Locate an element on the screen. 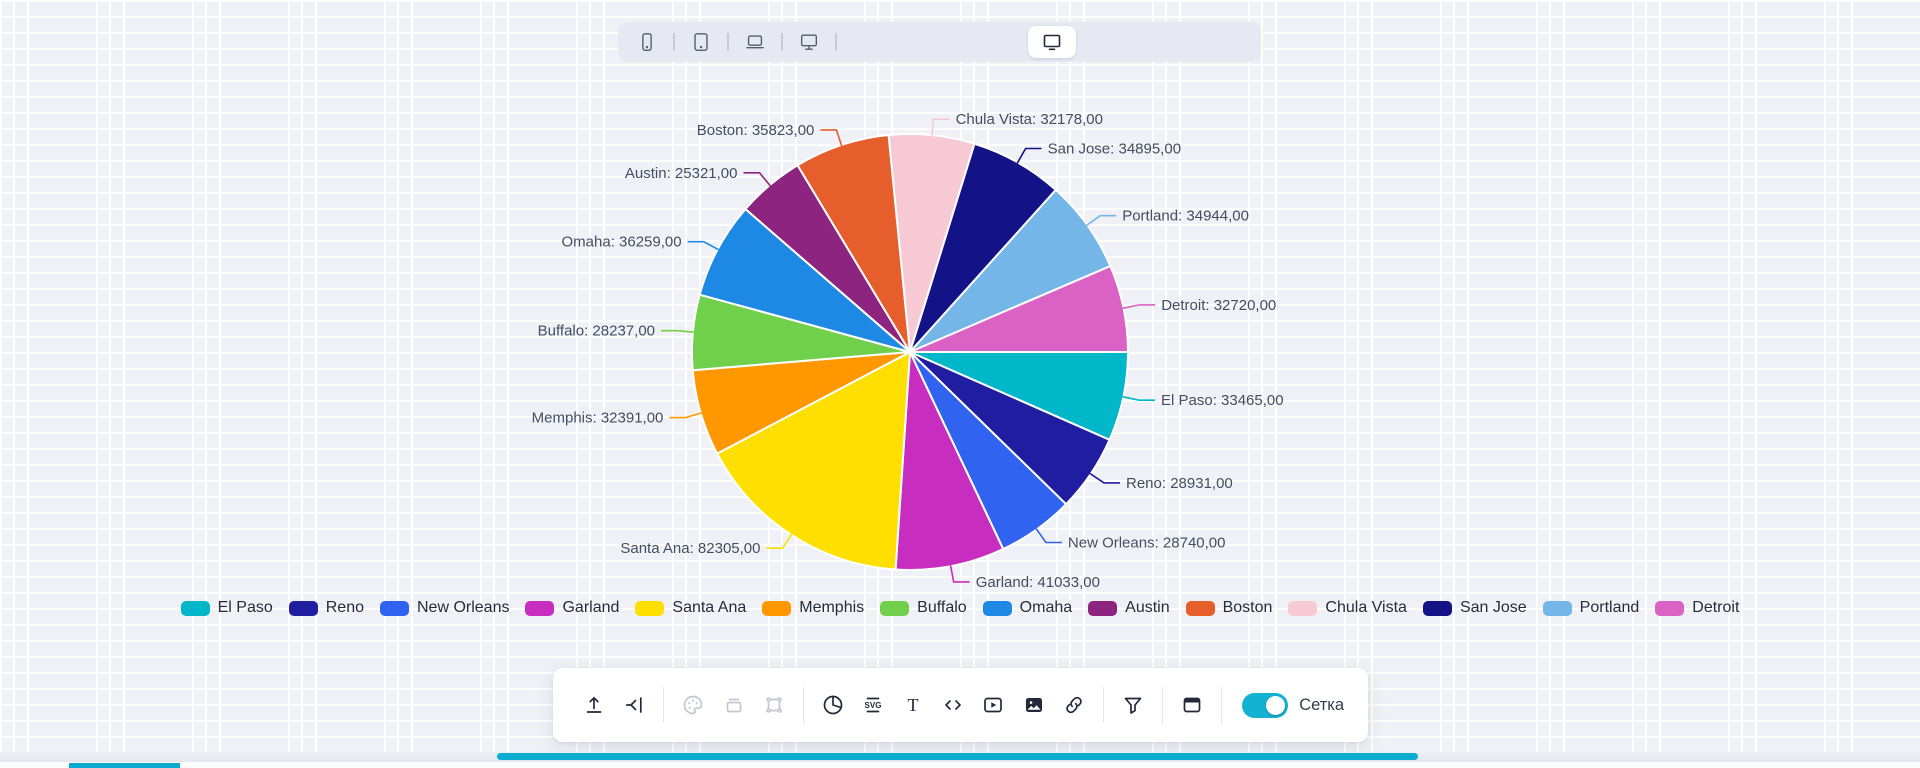 This screenshot has height=768, width=1920. device-smartphone-button is located at coordinates (647, 42).